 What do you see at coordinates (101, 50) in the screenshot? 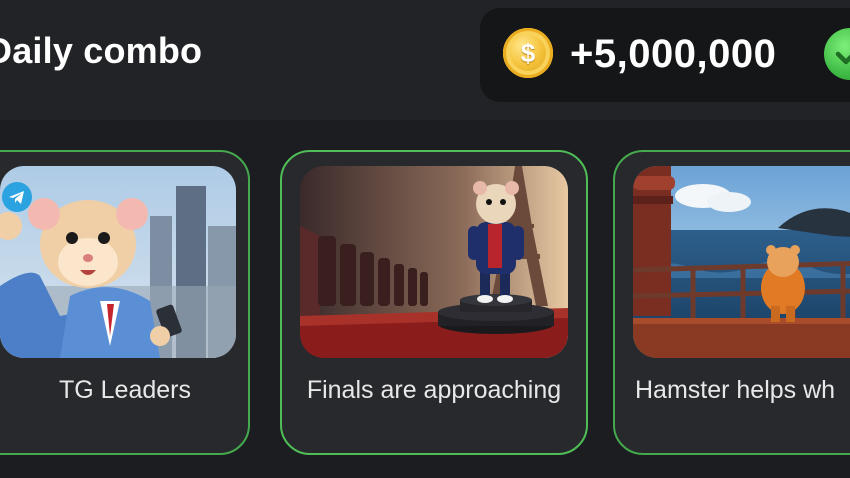
I see `page-title: Daily combo` at bounding box center [101, 50].